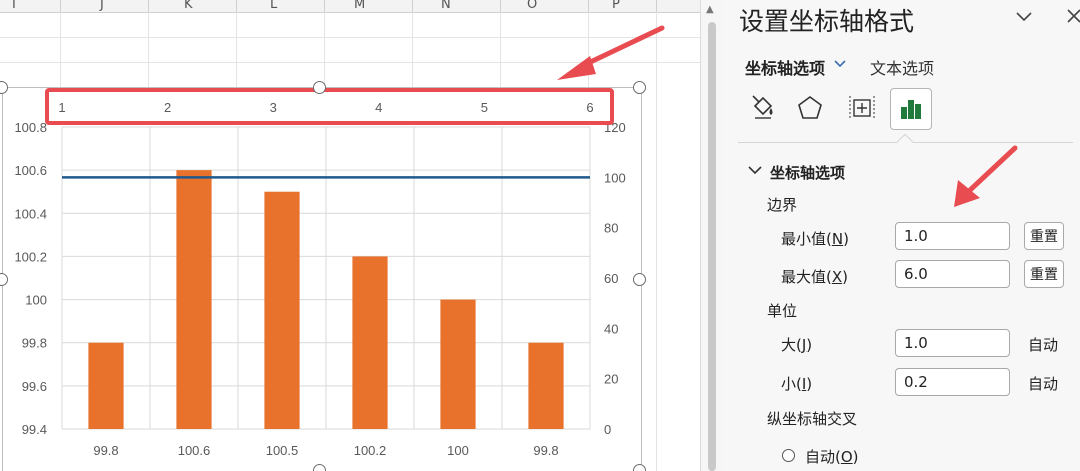  Describe the element at coordinates (34, 429) in the screenshot. I see `y-left-tick-label: 99.4` at that location.